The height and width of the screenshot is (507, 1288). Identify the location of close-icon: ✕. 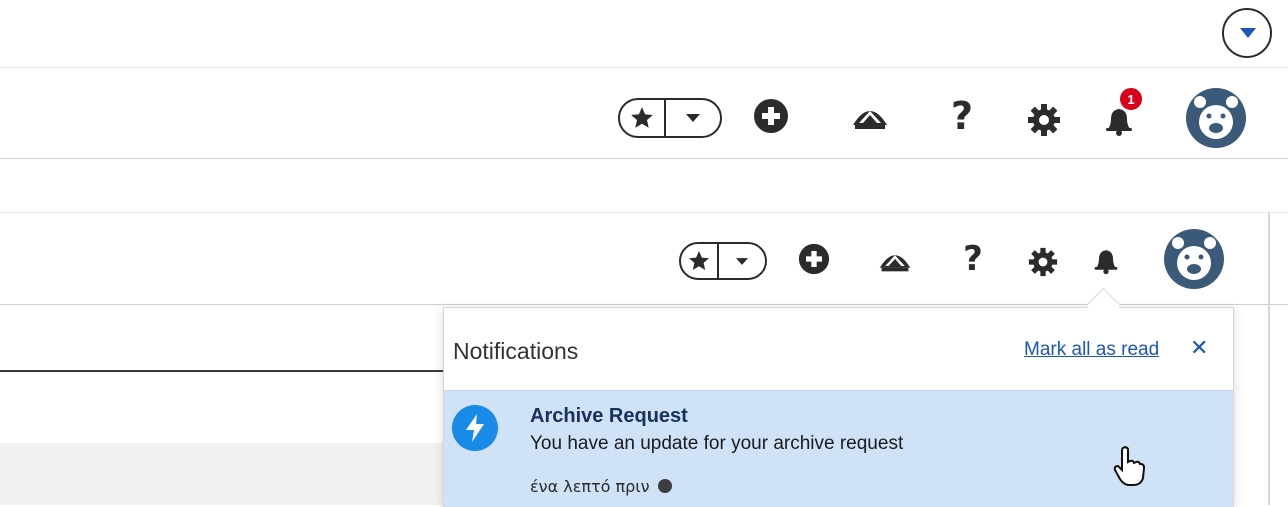
(1199, 348).